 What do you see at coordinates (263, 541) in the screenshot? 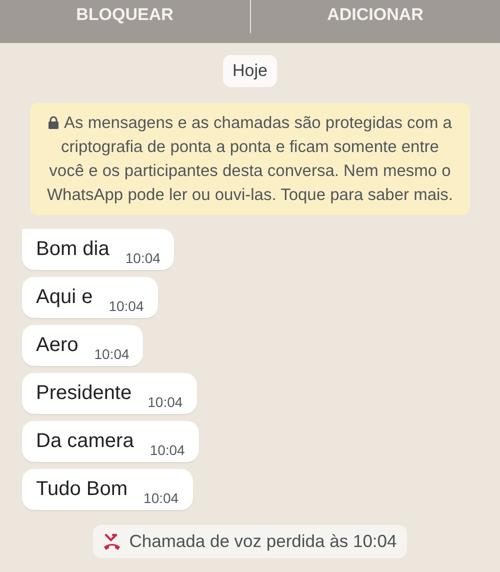
I see `missed-call-text: Chamada de voz perdida às 10:04` at bounding box center [263, 541].